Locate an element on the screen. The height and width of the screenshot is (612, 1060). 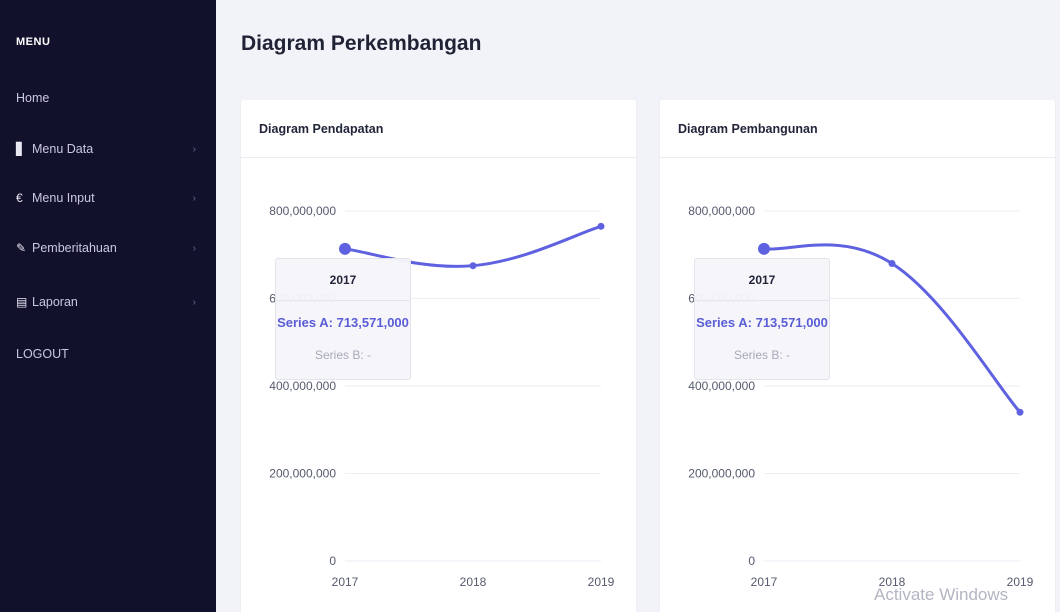
file-icon: ▋ is located at coordinates (21, 149).